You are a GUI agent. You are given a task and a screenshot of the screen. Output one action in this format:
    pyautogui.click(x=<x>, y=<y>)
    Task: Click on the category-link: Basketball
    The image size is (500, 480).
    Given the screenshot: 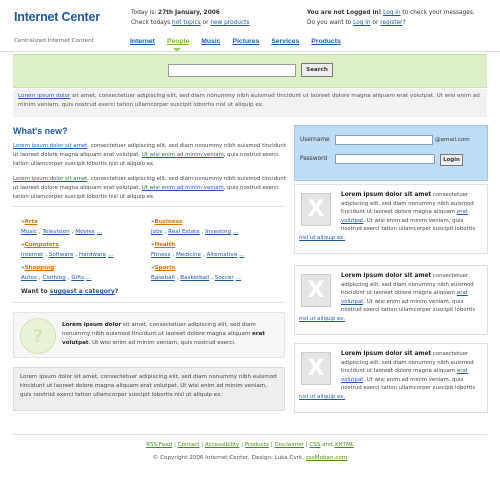 What is the action you would take?
    pyautogui.click(x=194, y=278)
    